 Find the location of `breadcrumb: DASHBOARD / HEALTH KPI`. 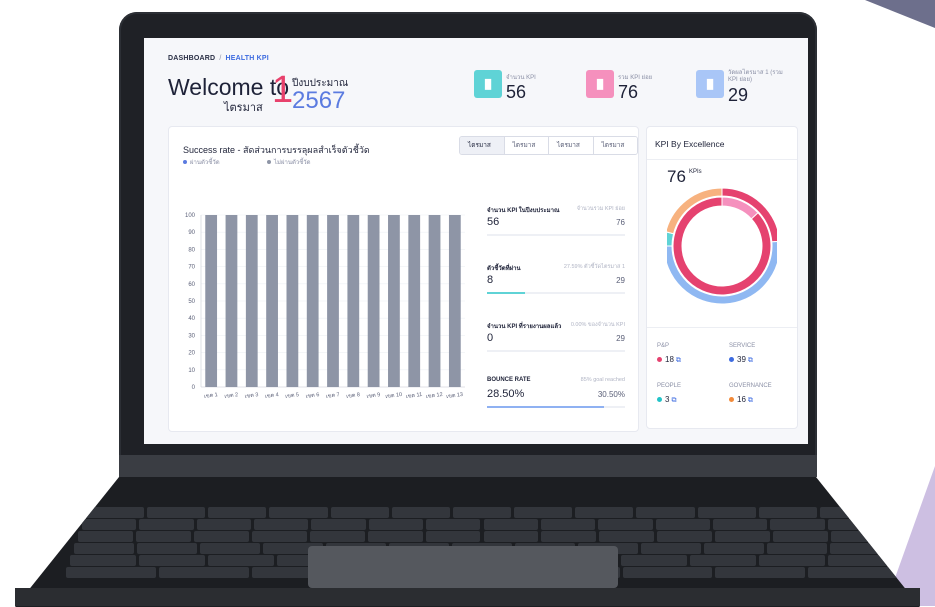

breadcrumb: DASHBOARD / HEALTH KPI is located at coordinates (218, 58).